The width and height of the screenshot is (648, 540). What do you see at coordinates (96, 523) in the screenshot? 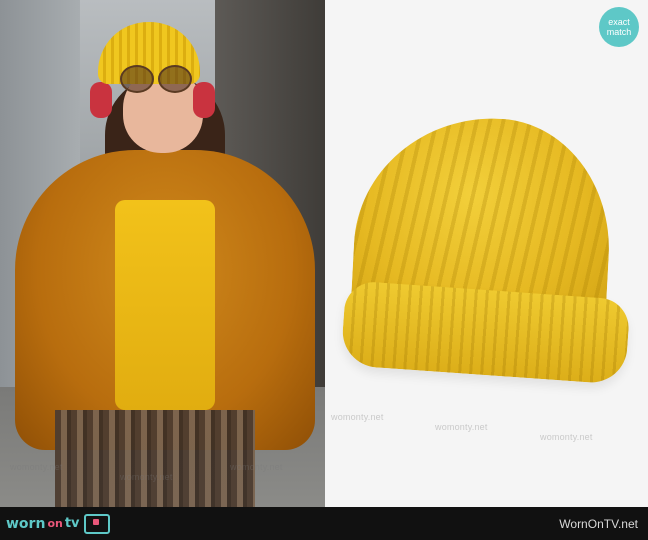
I see `tv-icon` at bounding box center [96, 523].